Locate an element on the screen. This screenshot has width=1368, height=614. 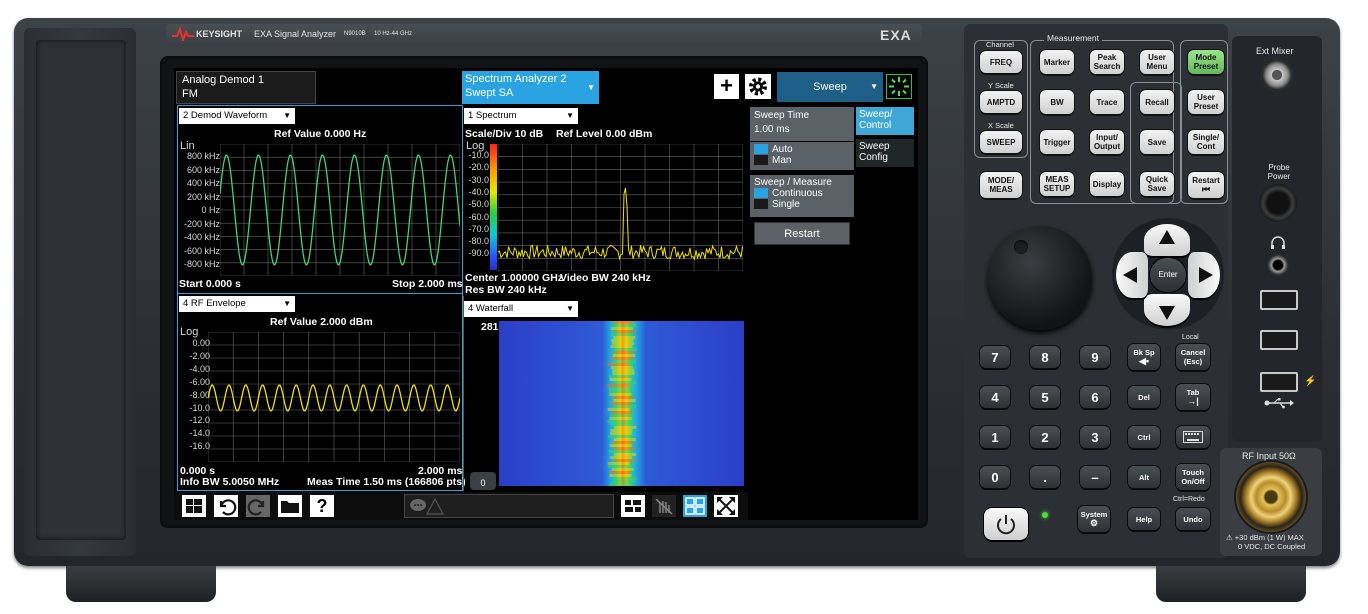
mode-meas-key: MODE/ MEAS is located at coordinates (1001, 185).